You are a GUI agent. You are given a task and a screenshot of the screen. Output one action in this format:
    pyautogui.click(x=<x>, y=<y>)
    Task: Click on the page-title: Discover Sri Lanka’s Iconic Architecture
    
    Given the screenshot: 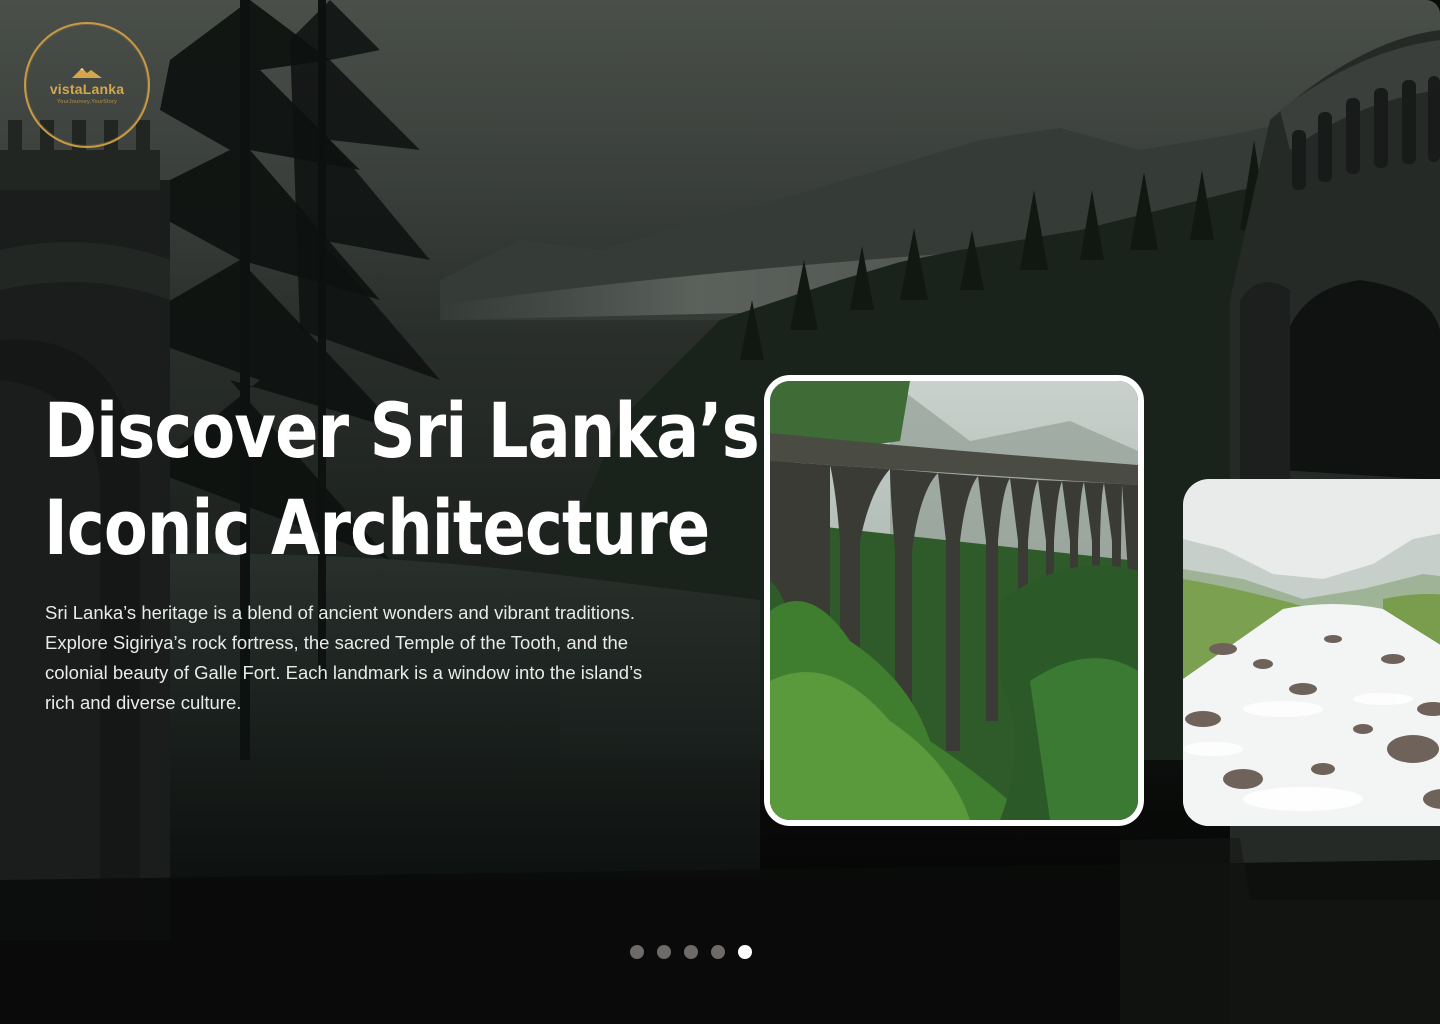 What is the action you would take?
    pyautogui.click(x=402, y=479)
    